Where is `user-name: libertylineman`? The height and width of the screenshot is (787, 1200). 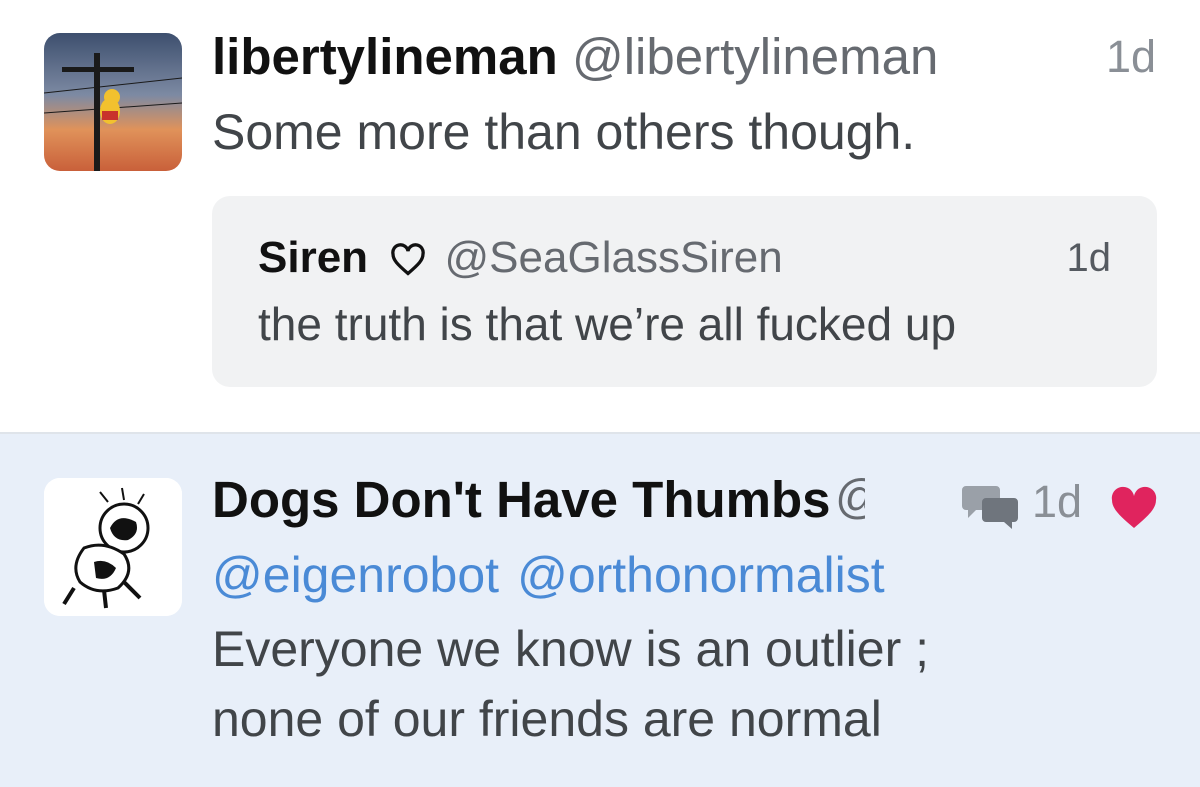 user-name: libertylineman is located at coordinates (385, 56).